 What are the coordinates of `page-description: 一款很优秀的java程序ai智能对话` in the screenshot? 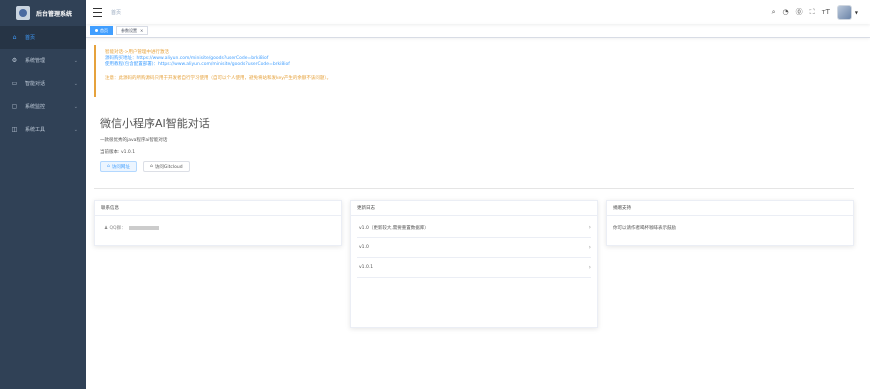 It's located at (134, 140).